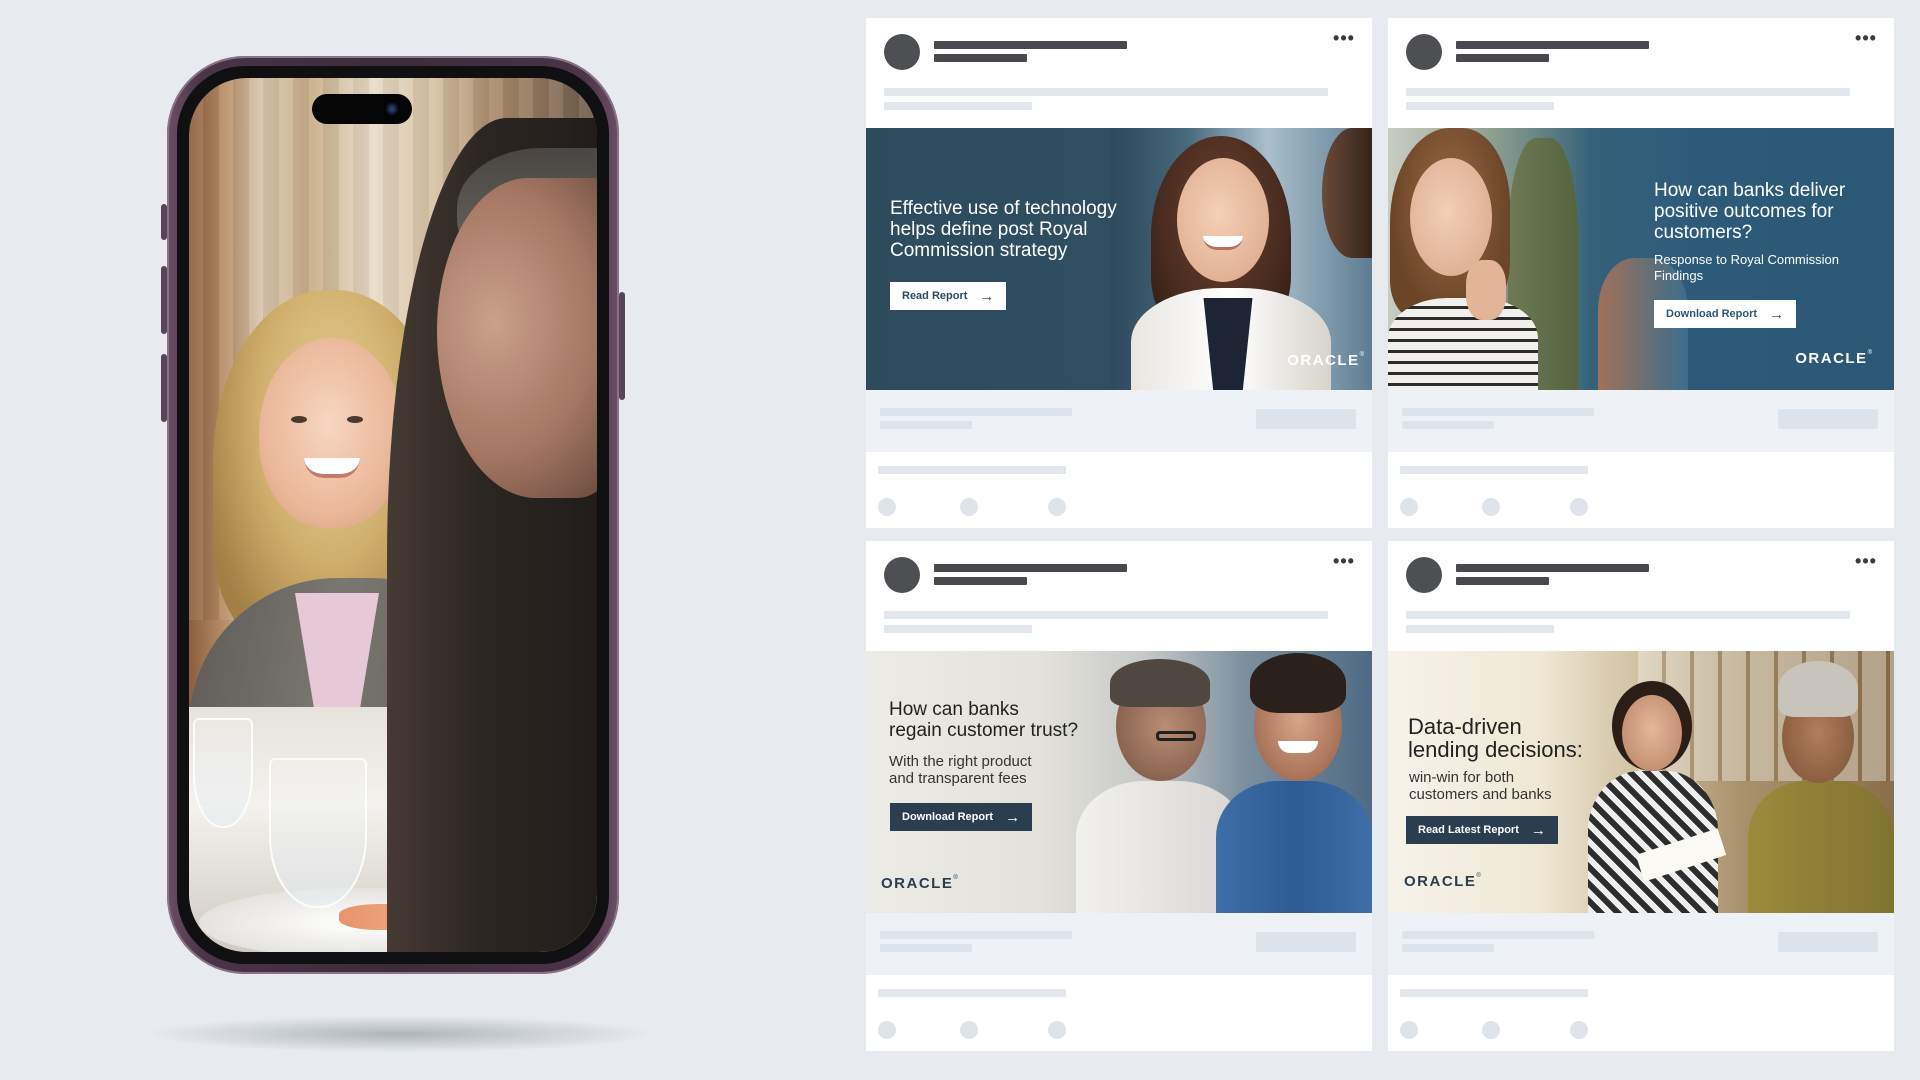 This screenshot has height=1080, width=1920. What do you see at coordinates (1821, 847) in the screenshot?
I see `woman-olive-shirt` at bounding box center [1821, 847].